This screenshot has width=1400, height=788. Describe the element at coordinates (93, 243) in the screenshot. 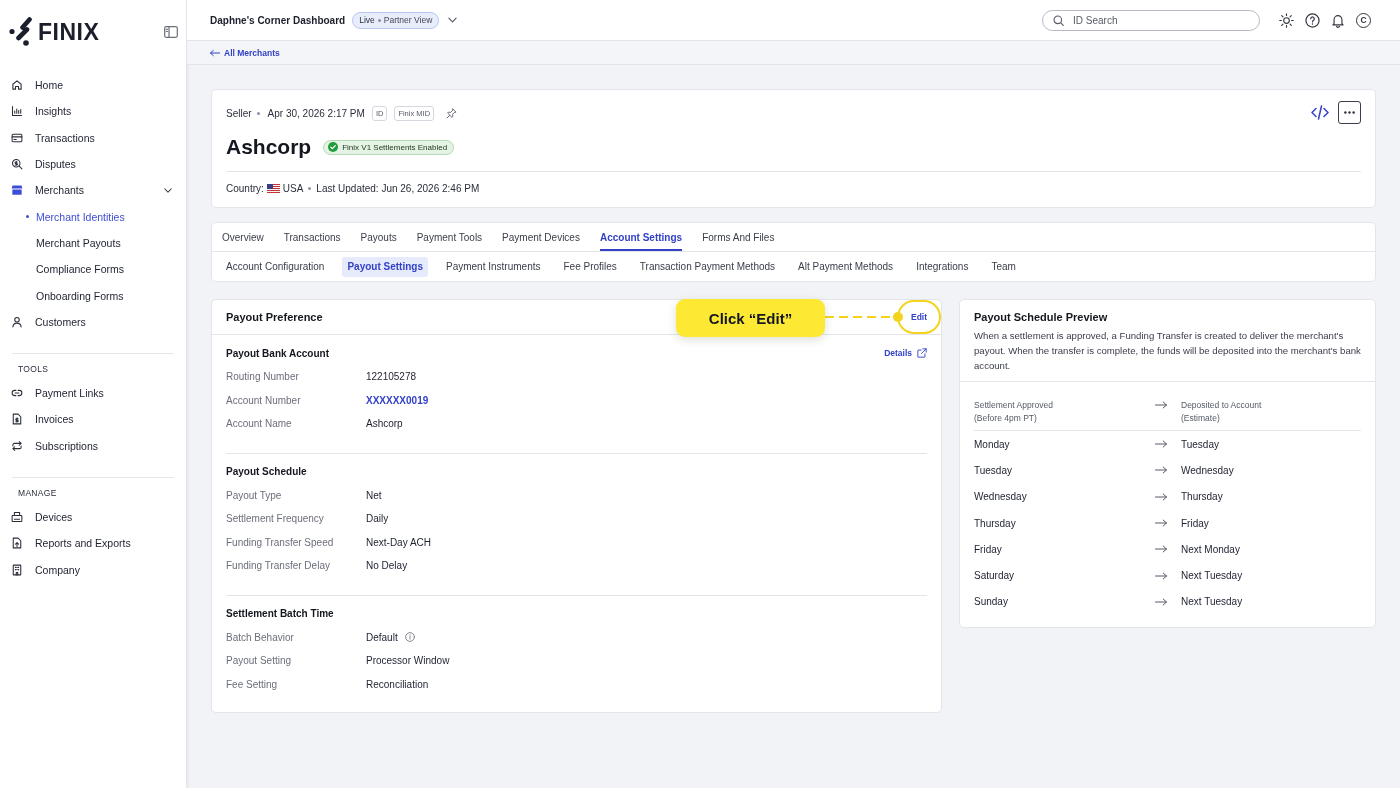

I see `nav-subitem: Merchant Payouts` at that location.